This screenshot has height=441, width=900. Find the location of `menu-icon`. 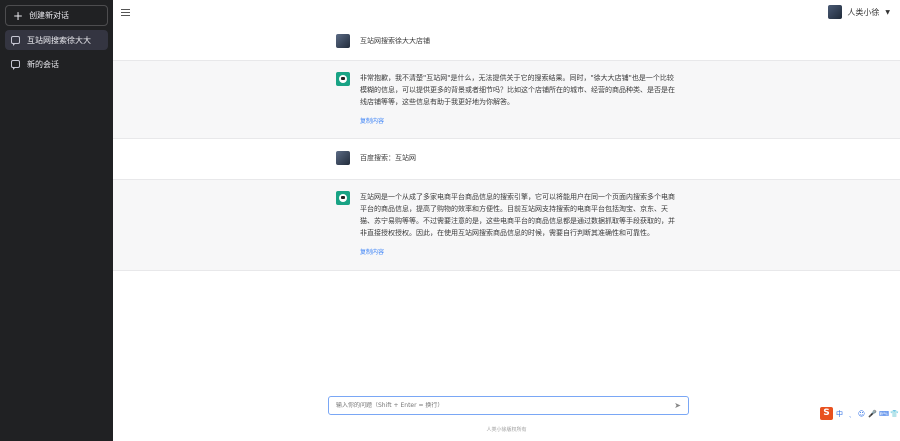

menu-icon is located at coordinates (125, 12).